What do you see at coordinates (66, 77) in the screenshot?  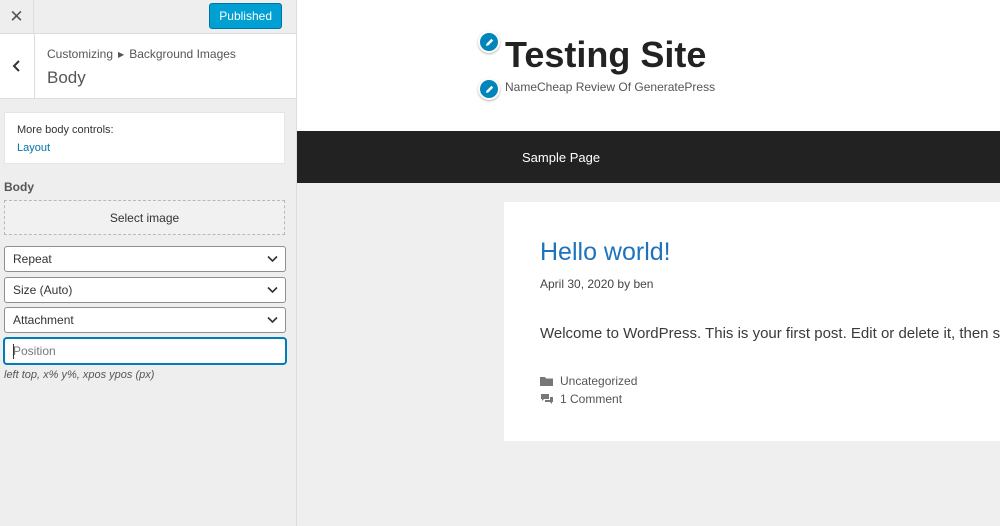 I see `section-title: Body` at bounding box center [66, 77].